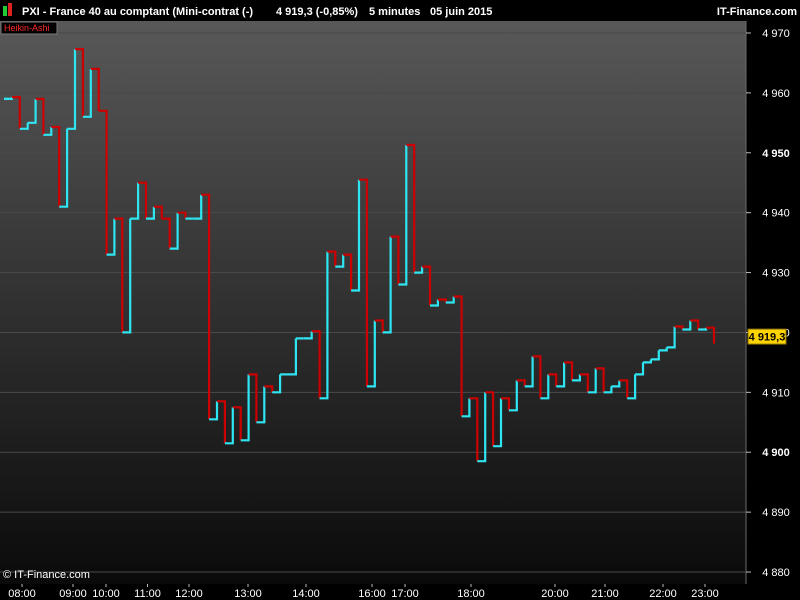 Image resolution: width=800 pixels, height=600 pixels. I want to click on x-tick-label: 09:00, so click(73, 594).